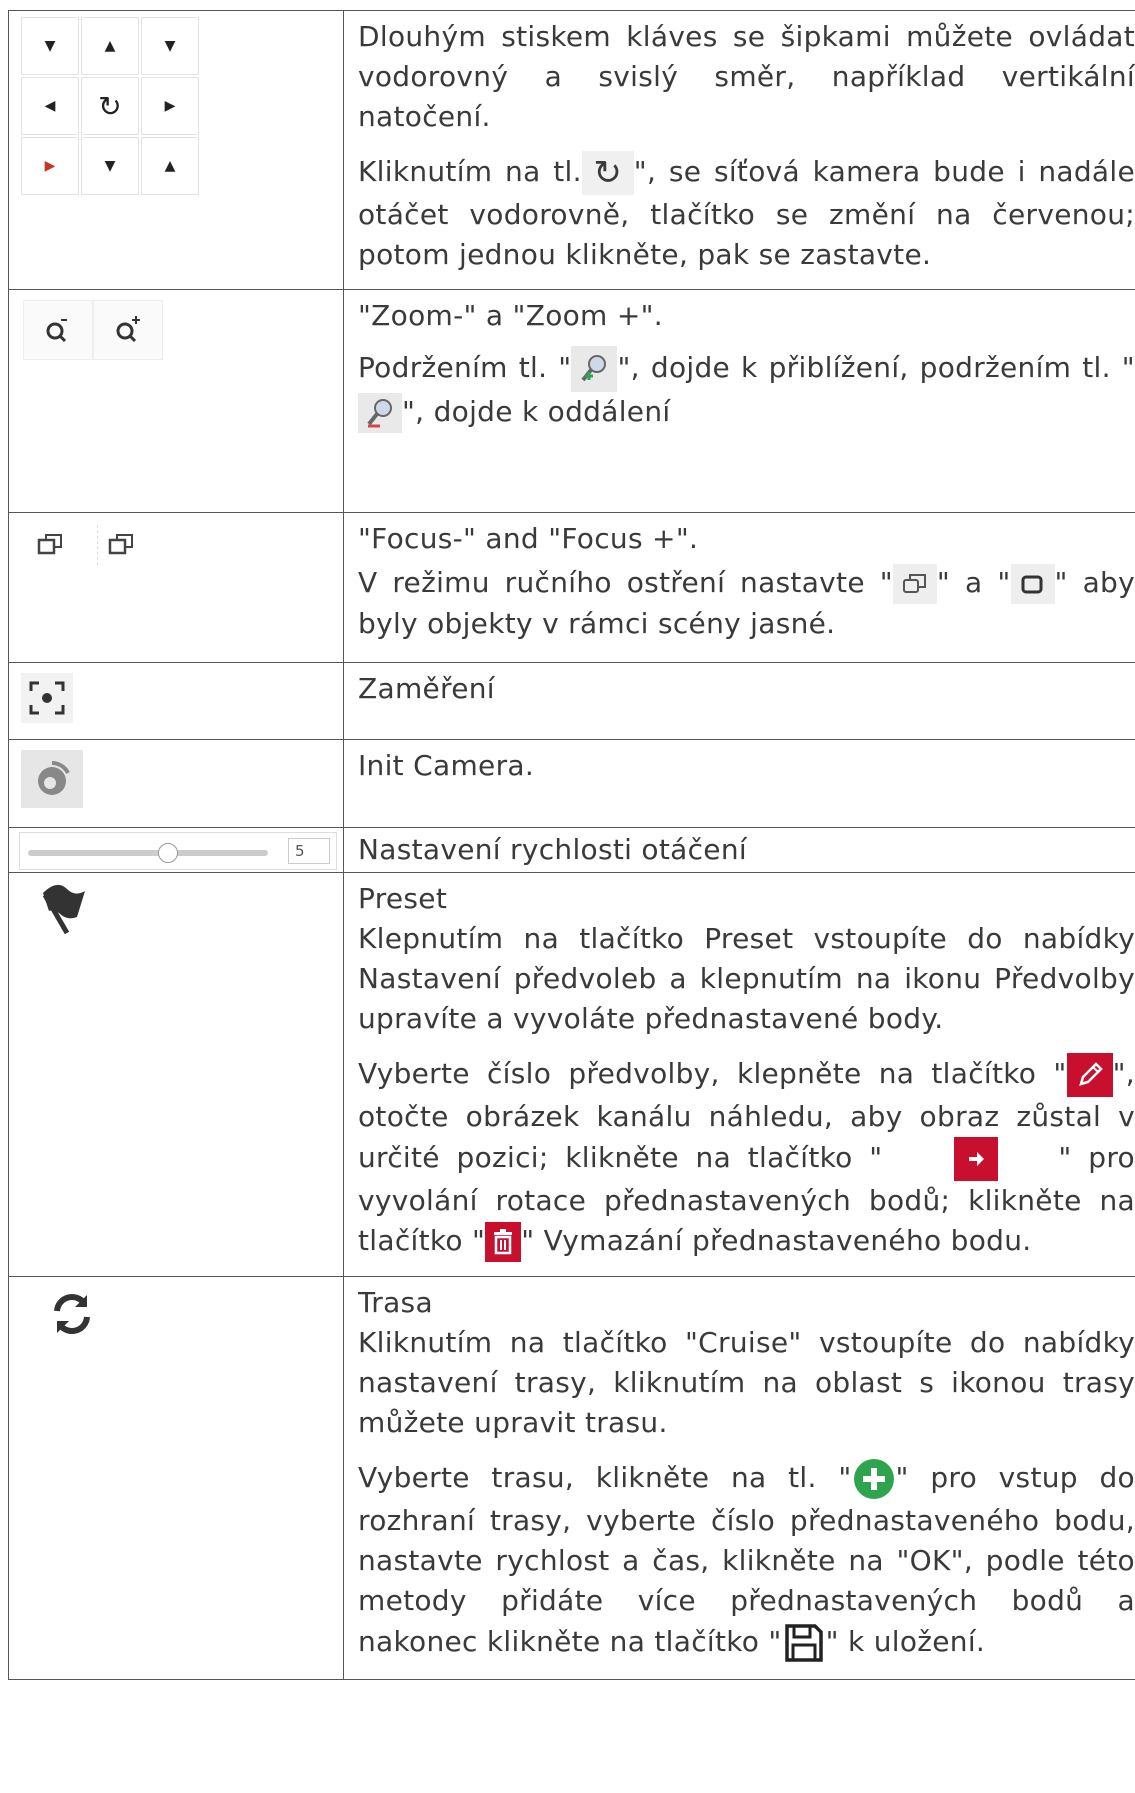  I want to click on slider-track, so click(148, 853).